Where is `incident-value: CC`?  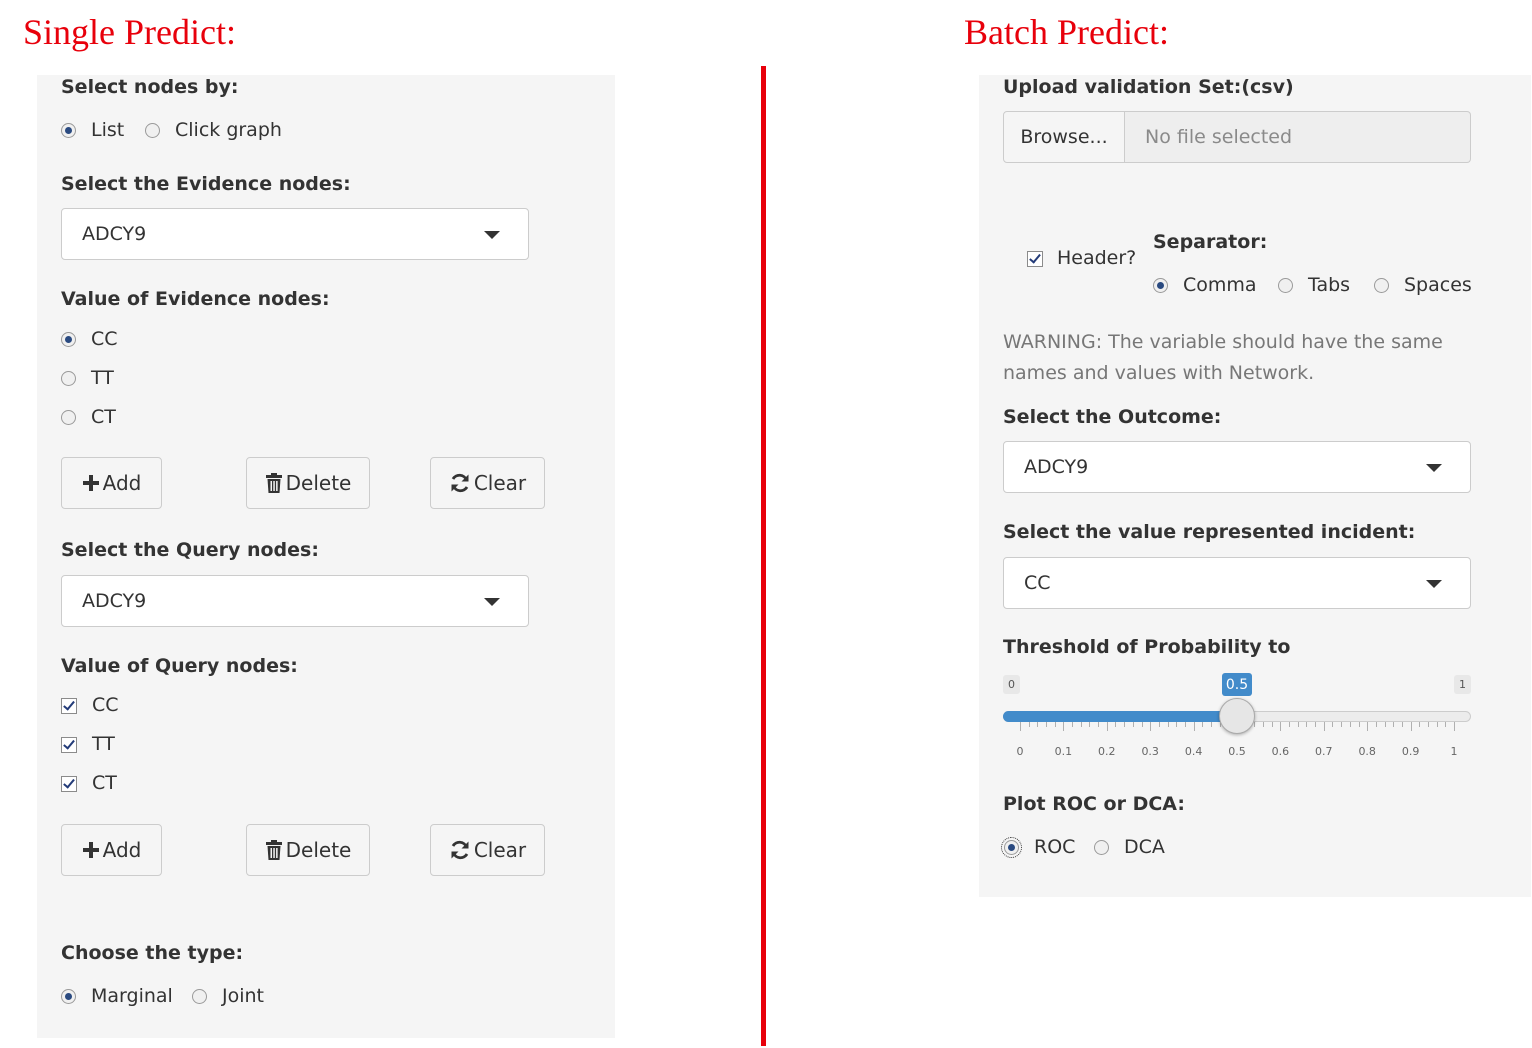
incident-value: CC is located at coordinates (1037, 583).